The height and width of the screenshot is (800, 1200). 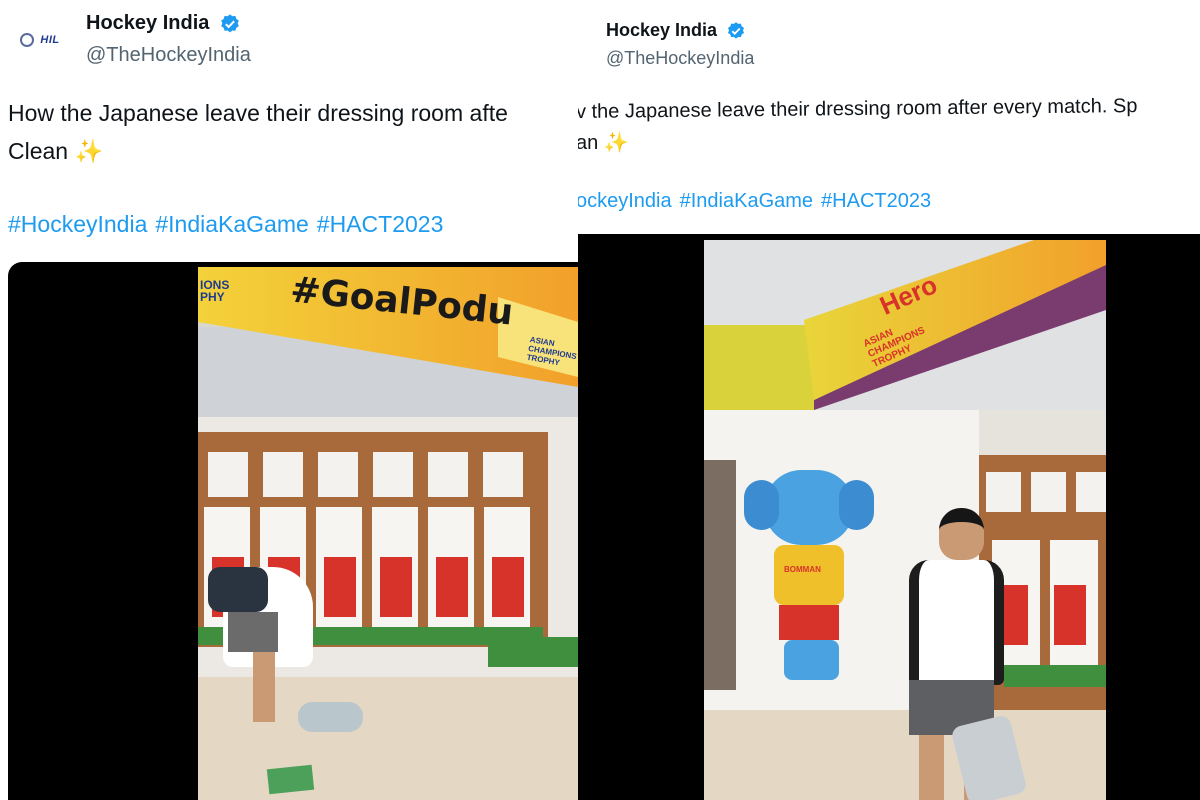 What do you see at coordinates (27, 40) in the screenshot?
I see `hockey-india-emblem-icon` at bounding box center [27, 40].